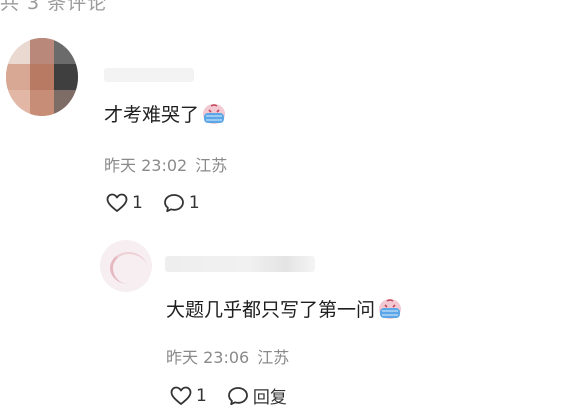 The height and width of the screenshot is (412, 566). I want to click on comment-location: 江苏, so click(211, 165).